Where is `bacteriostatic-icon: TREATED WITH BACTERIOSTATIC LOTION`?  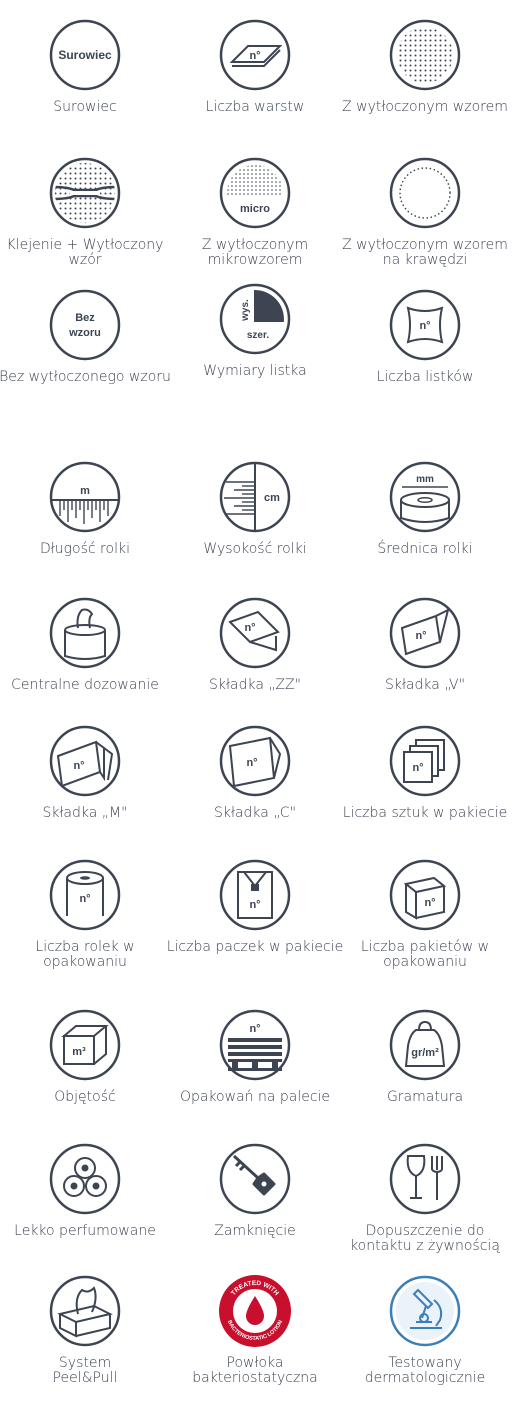 bacteriostatic-icon: TREATED WITH BACTERIOSTATIC LOTION is located at coordinates (255, 1311).